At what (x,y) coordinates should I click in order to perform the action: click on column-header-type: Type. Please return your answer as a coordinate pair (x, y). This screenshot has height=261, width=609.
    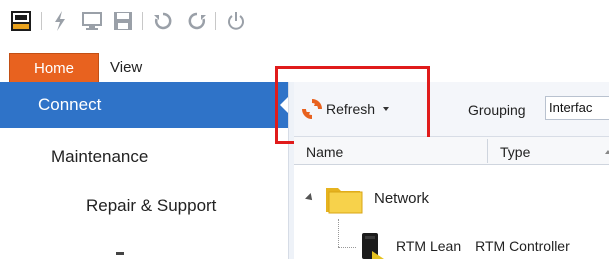
    Looking at the image, I should click on (515, 152).